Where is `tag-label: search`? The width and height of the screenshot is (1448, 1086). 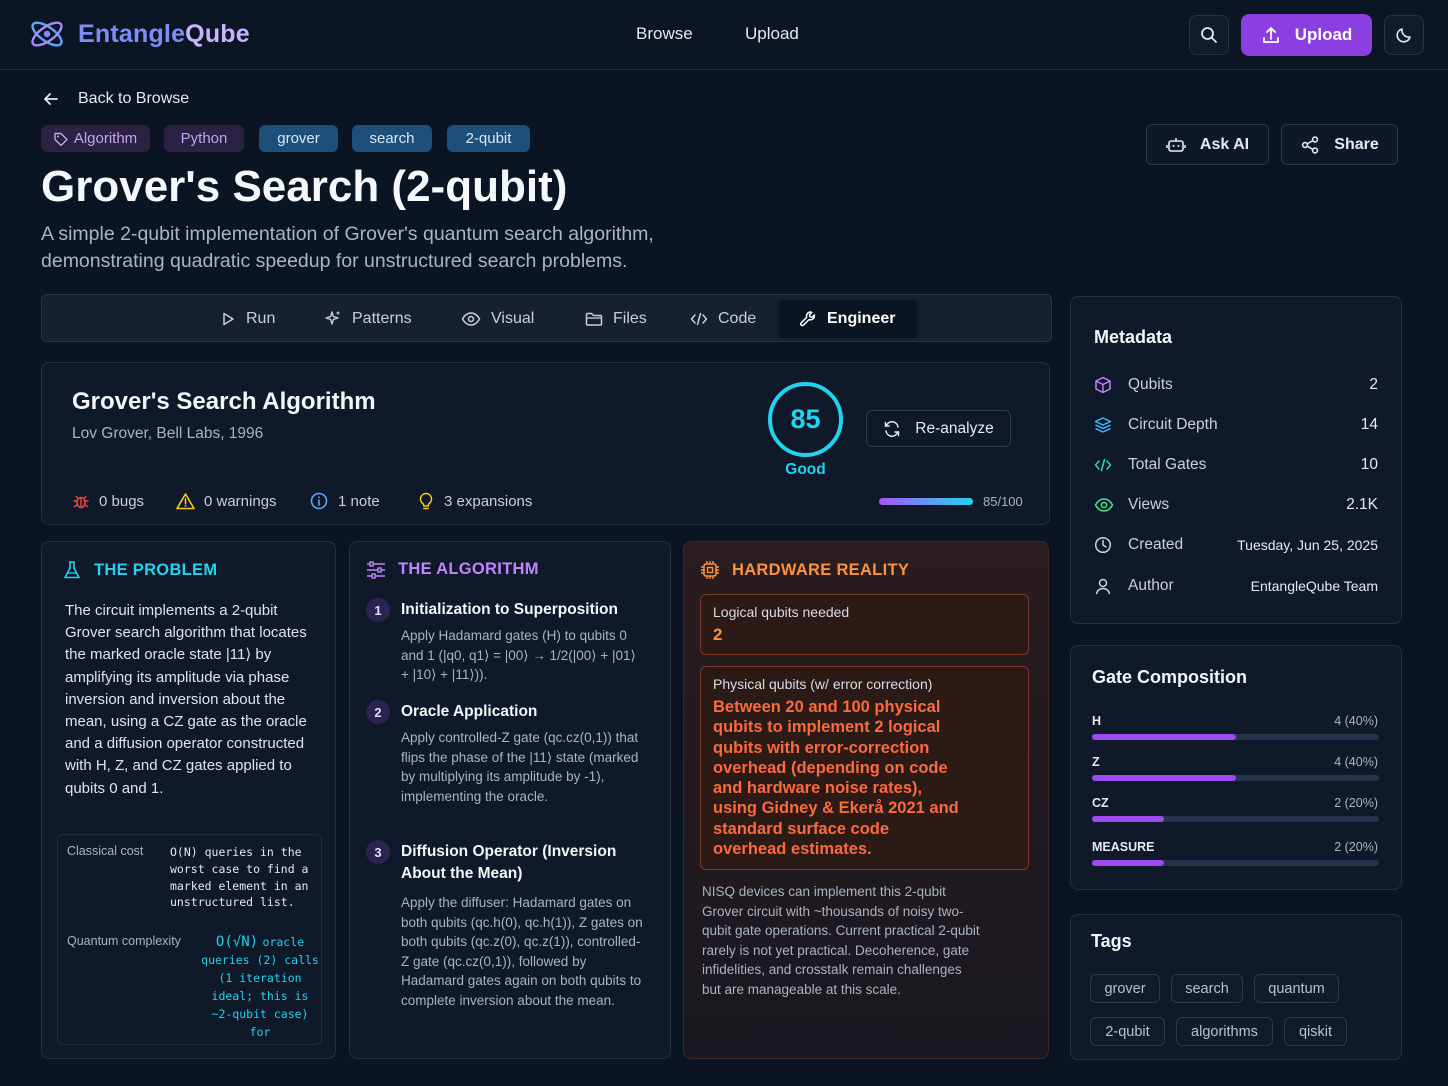
tag-label: search is located at coordinates (392, 138).